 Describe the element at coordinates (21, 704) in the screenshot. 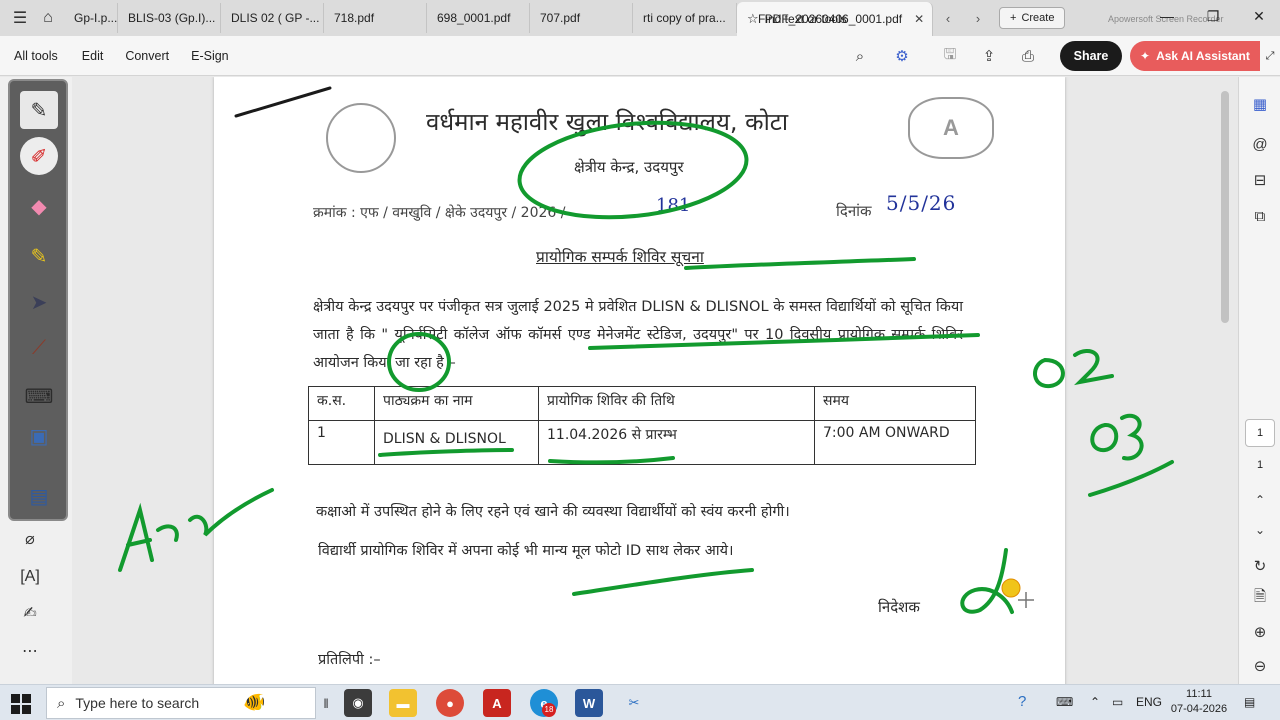

I see `windows-start-icon` at that location.